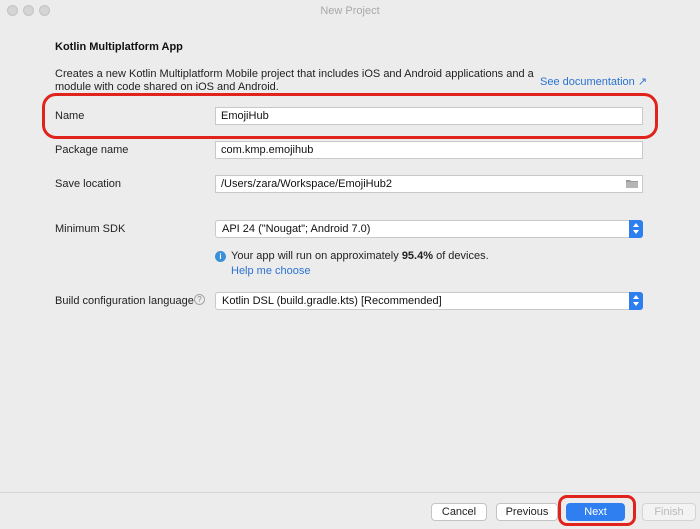  Describe the element at coordinates (92, 150) in the screenshot. I see `package-name-label: Package name` at that location.